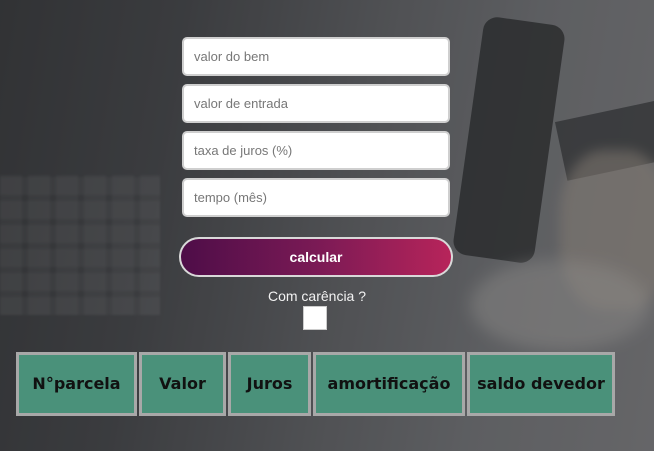 This screenshot has width=654, height=451. I want to click on taxa-de-juros-input, so click(316, 150).